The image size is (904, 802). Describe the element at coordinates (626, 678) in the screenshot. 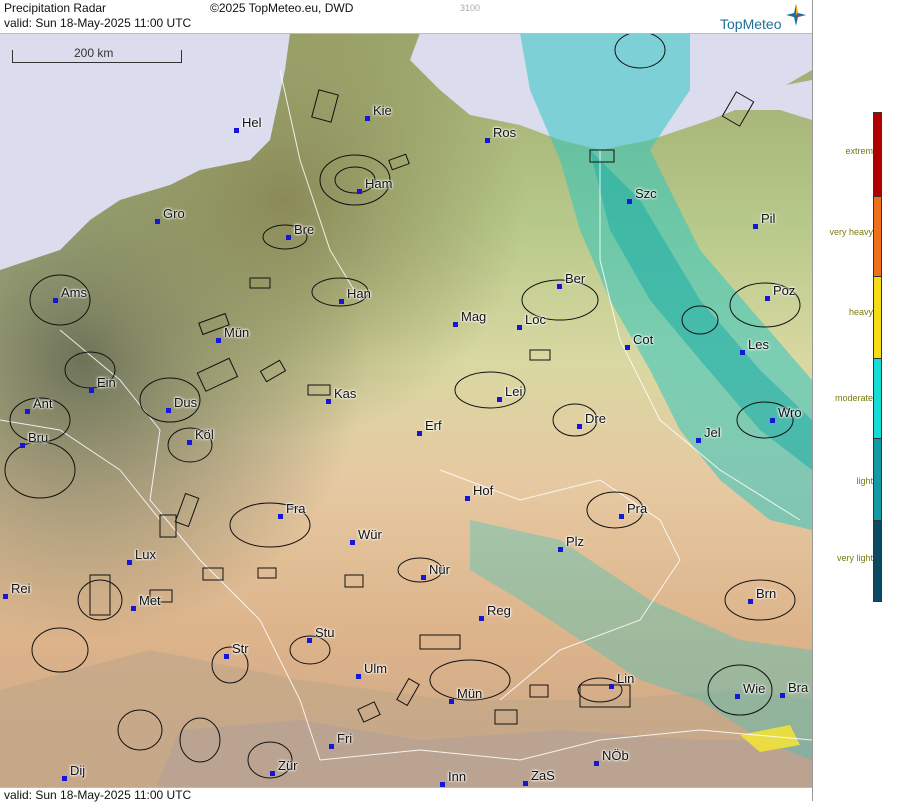

I see `city-label: Lin` at that location.